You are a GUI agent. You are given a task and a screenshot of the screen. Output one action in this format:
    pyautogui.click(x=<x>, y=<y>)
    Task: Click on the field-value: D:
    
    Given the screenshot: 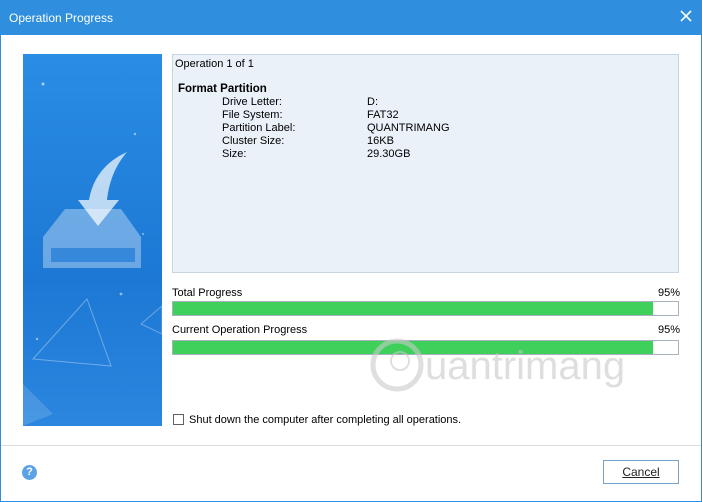 What is the action you would take?
    pyautogui.click(x=372, y=102)
    